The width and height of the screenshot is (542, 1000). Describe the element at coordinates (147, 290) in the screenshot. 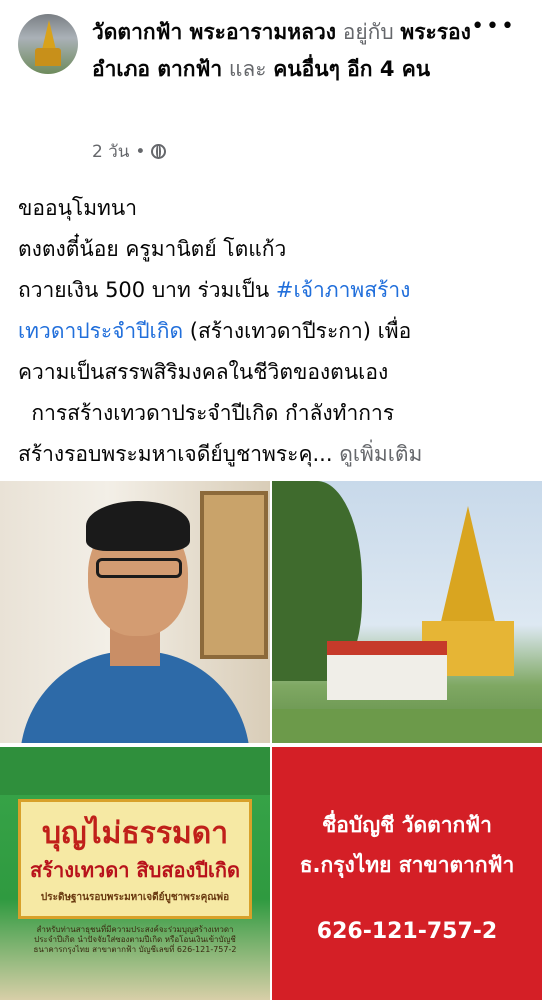

I see `text-span: ถวายเงิน 500 บาท ร่วมเป็น` at that location.